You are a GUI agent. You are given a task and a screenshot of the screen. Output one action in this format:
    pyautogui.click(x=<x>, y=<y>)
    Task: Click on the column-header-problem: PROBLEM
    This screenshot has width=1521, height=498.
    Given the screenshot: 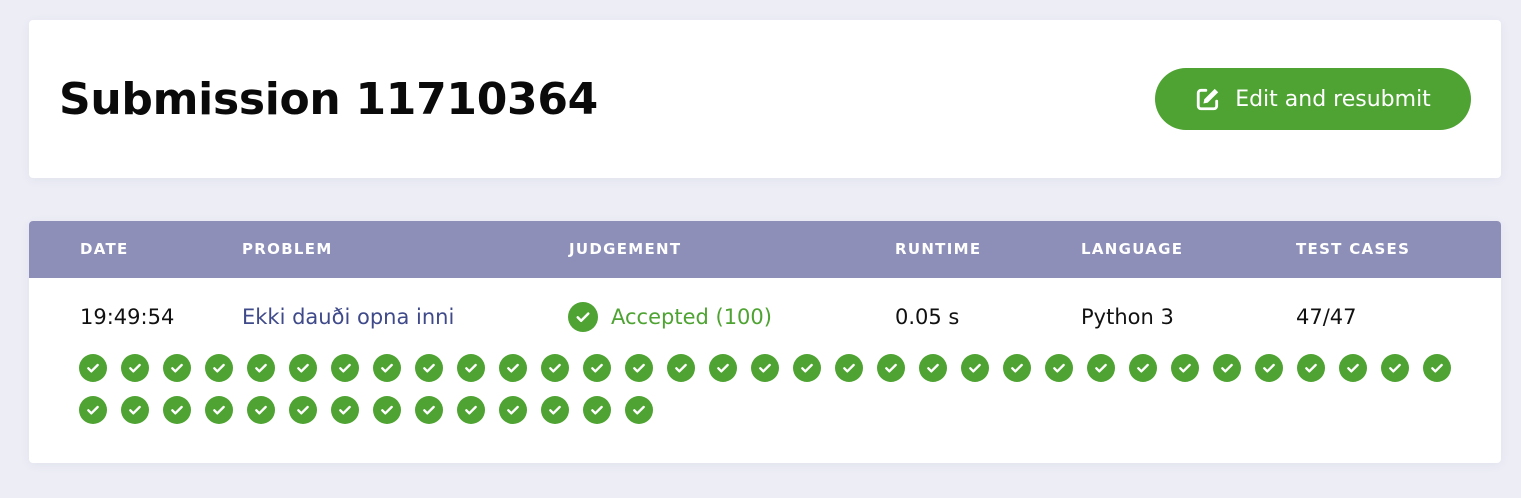 What is the action you would take?
    pyautogui.click(x=287, y=249)
    